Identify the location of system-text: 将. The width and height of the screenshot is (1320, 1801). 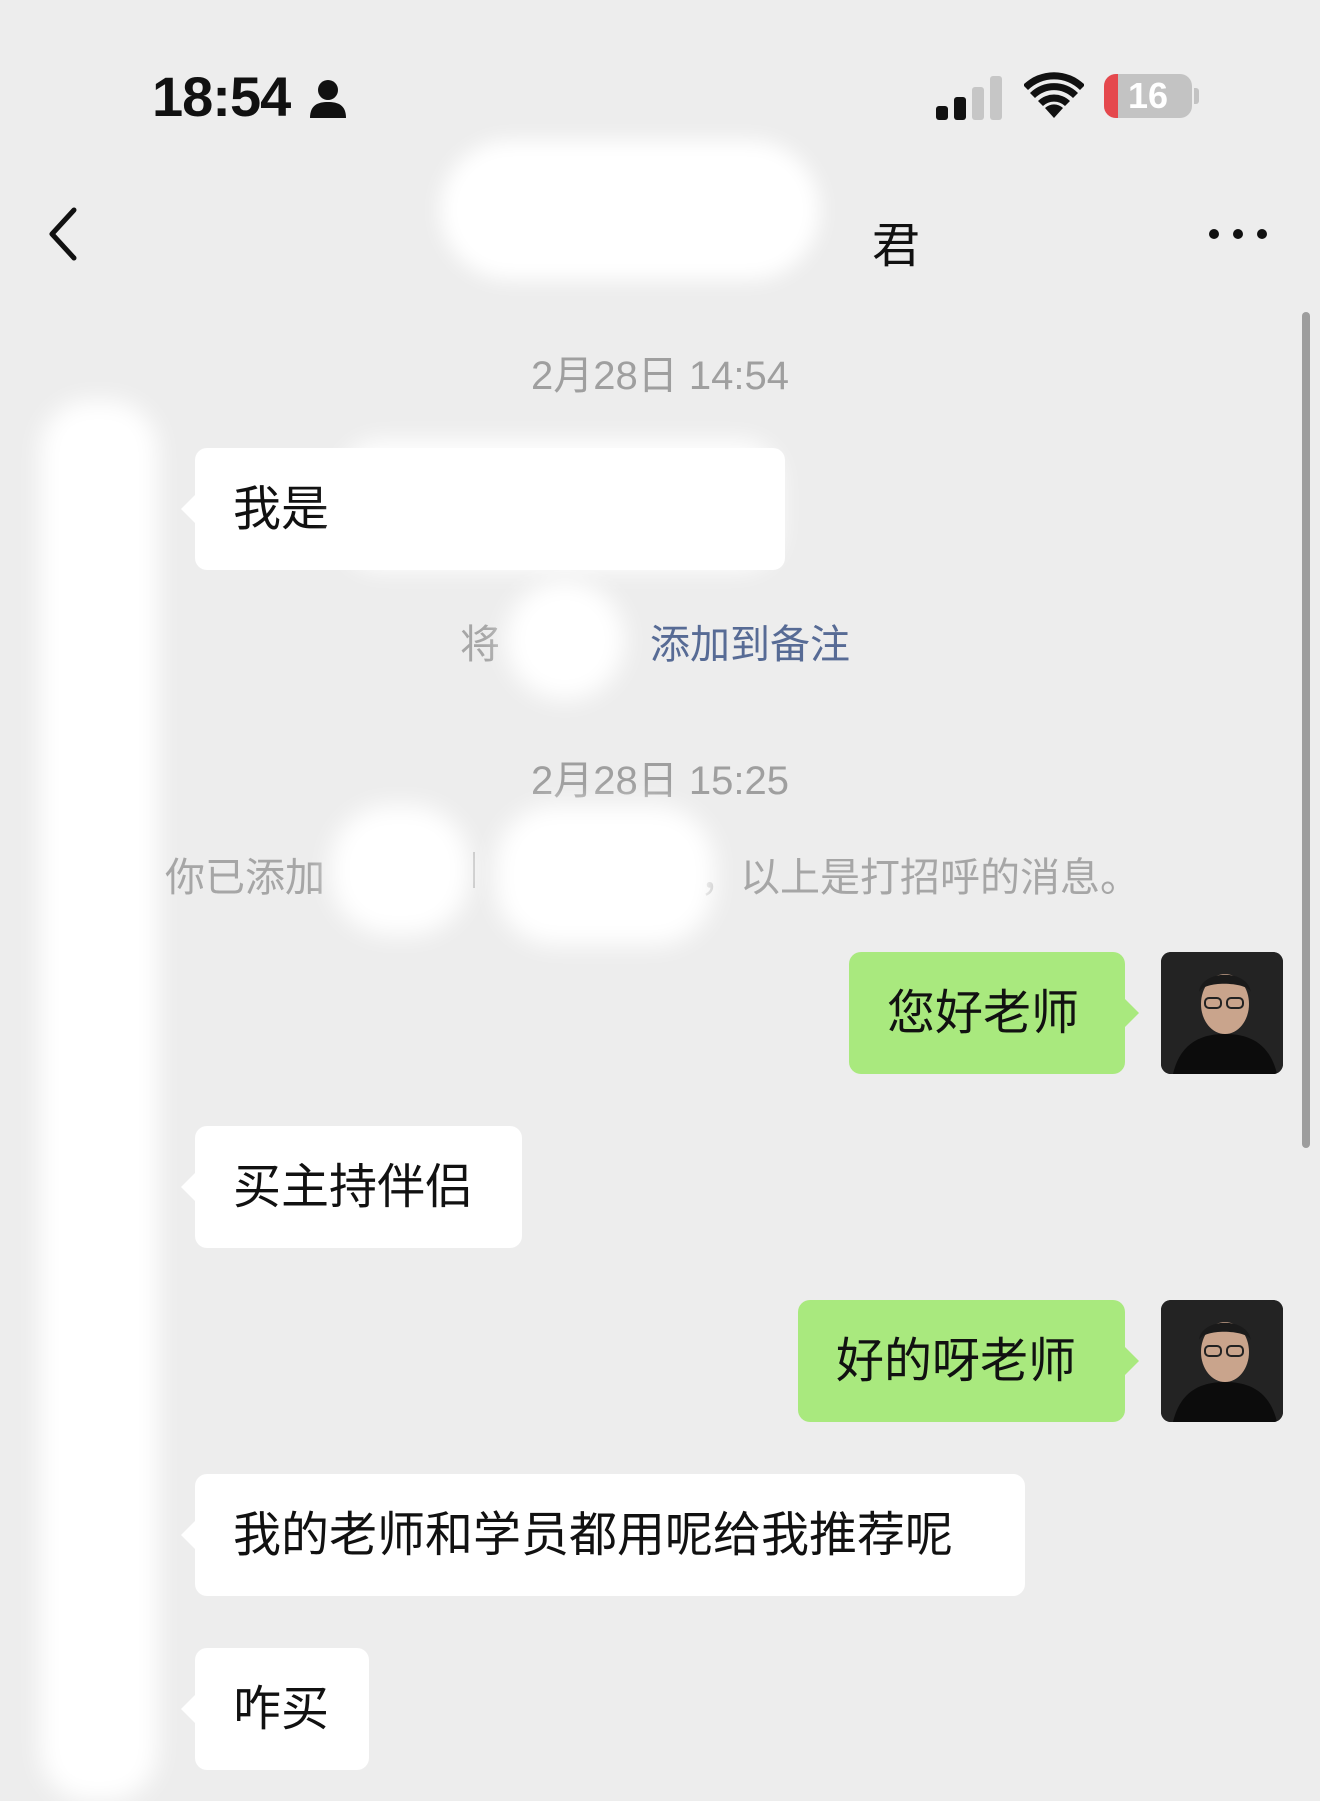
(480, 645).